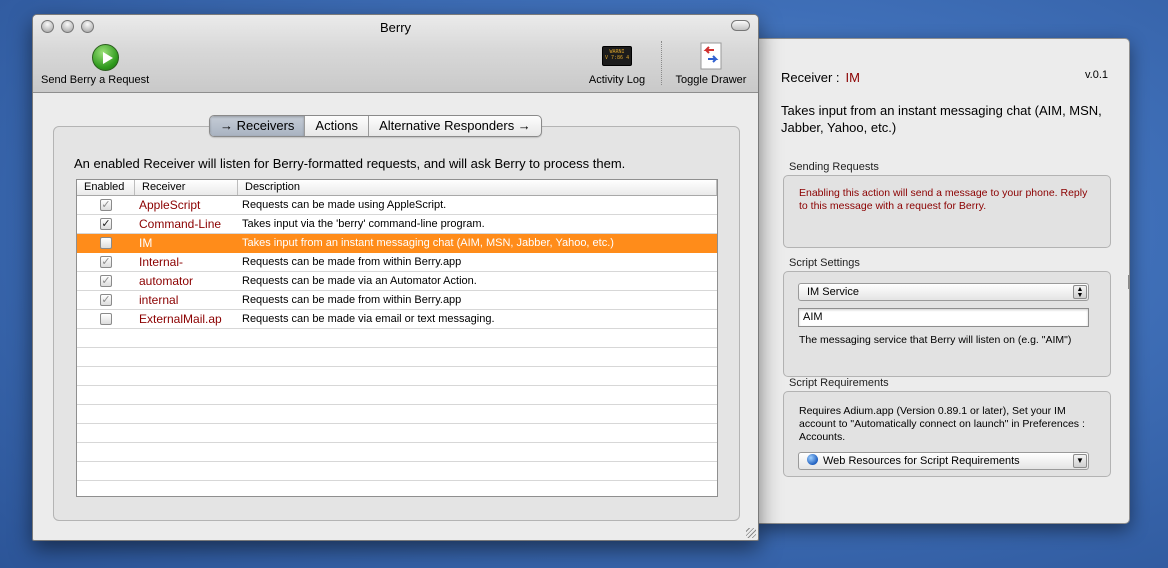 This screenshot has height=568, width=1168. What do you see at coordinates (105, 57) in the screenshot?
I see `play-icon` at bounding box center [105, 57].